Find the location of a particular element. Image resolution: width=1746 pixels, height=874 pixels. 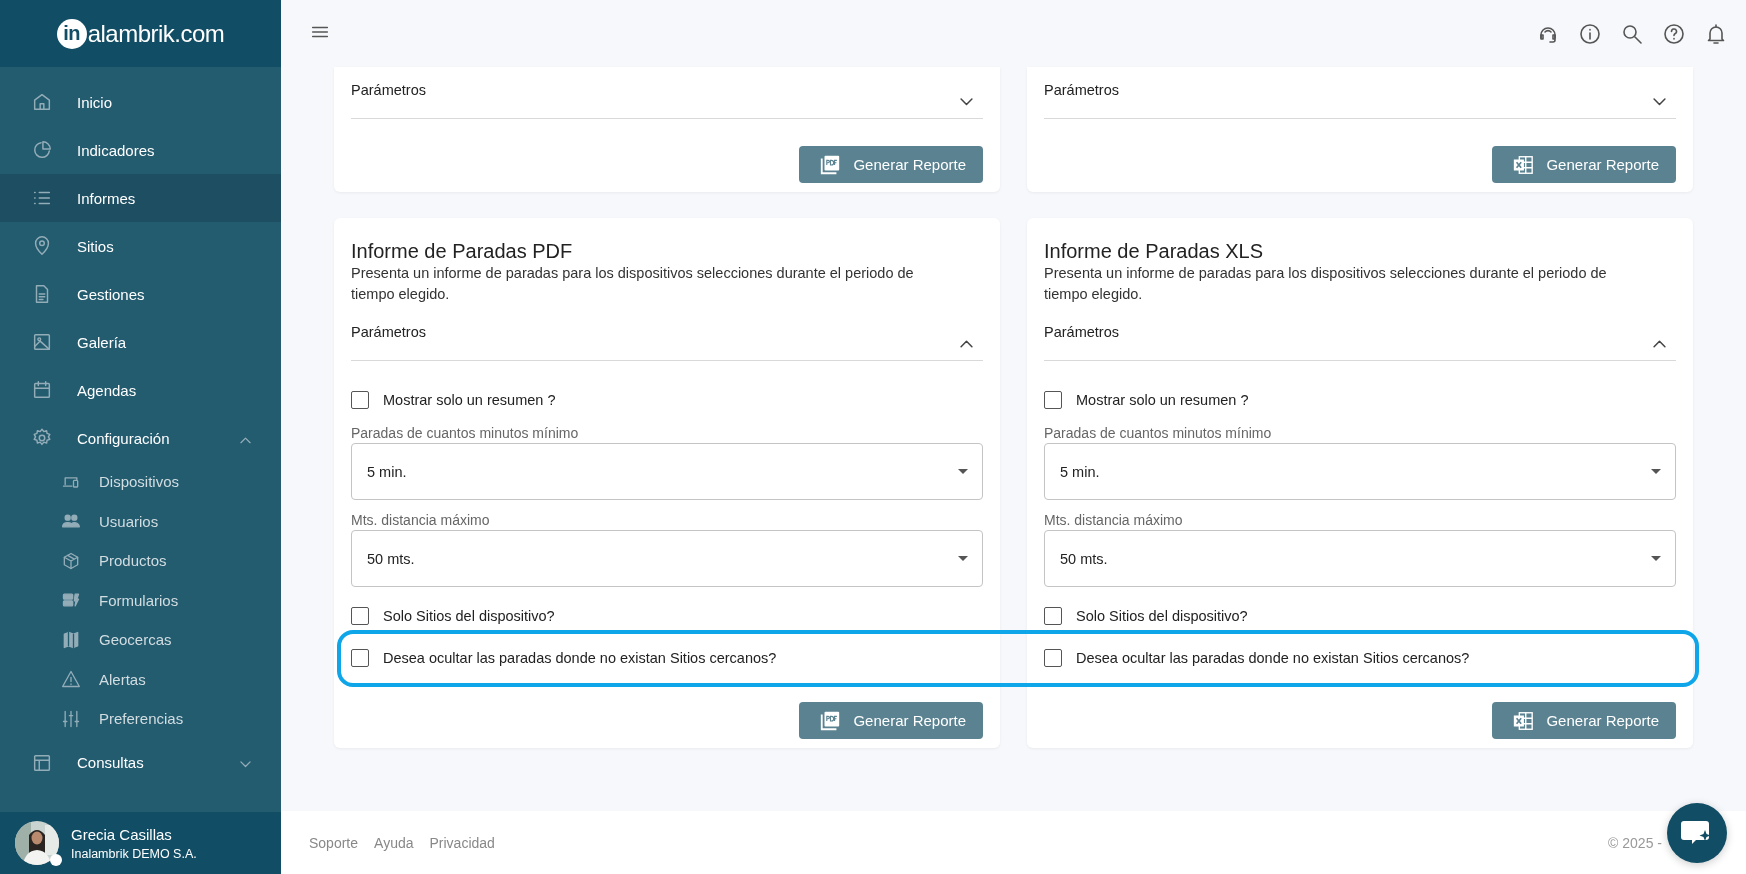

home-icon is located at coordinates (42, 102).